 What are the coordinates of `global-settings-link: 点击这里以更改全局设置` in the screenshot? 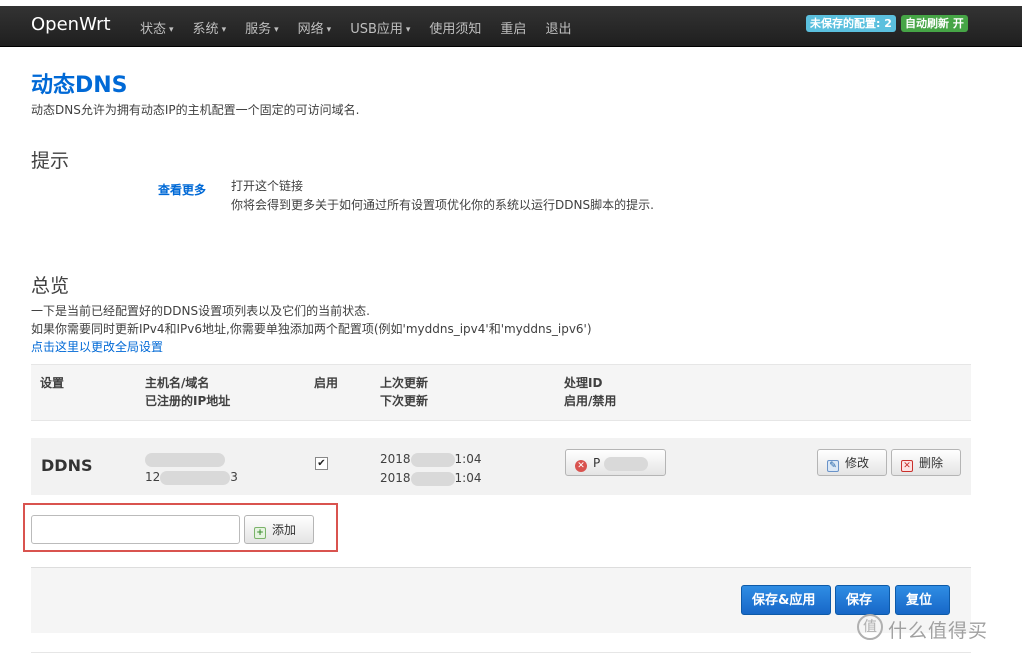 It's located at (97, 346).